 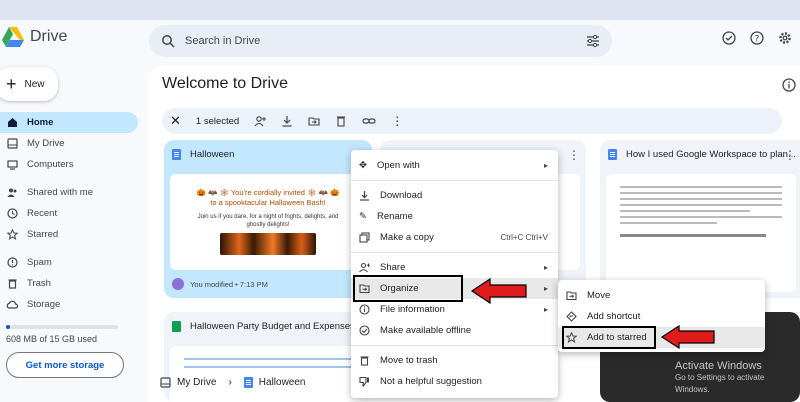 I want to click on sidebar-item-shared: Shared with me, so click(x=70, y=192).